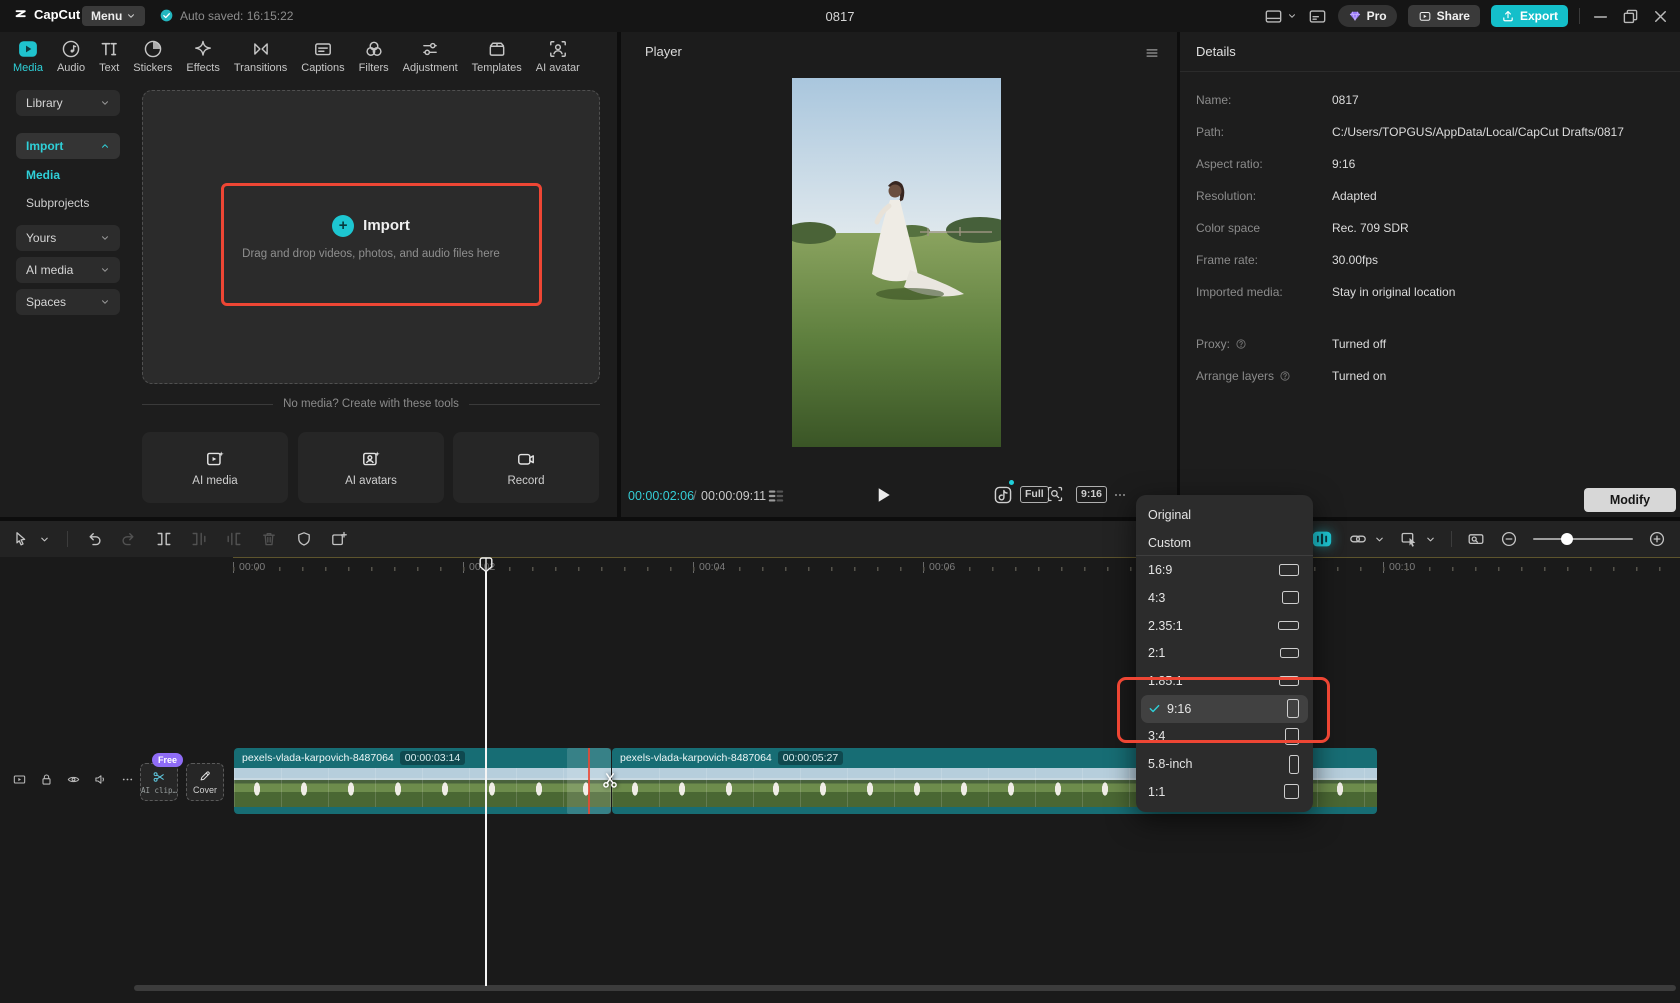 Image resolution: width=1680 pixels, height=1003 pixels. Describe the element at coordinates (68, 103) in the screenshot. I see `sidebar-item: Library` at that location.